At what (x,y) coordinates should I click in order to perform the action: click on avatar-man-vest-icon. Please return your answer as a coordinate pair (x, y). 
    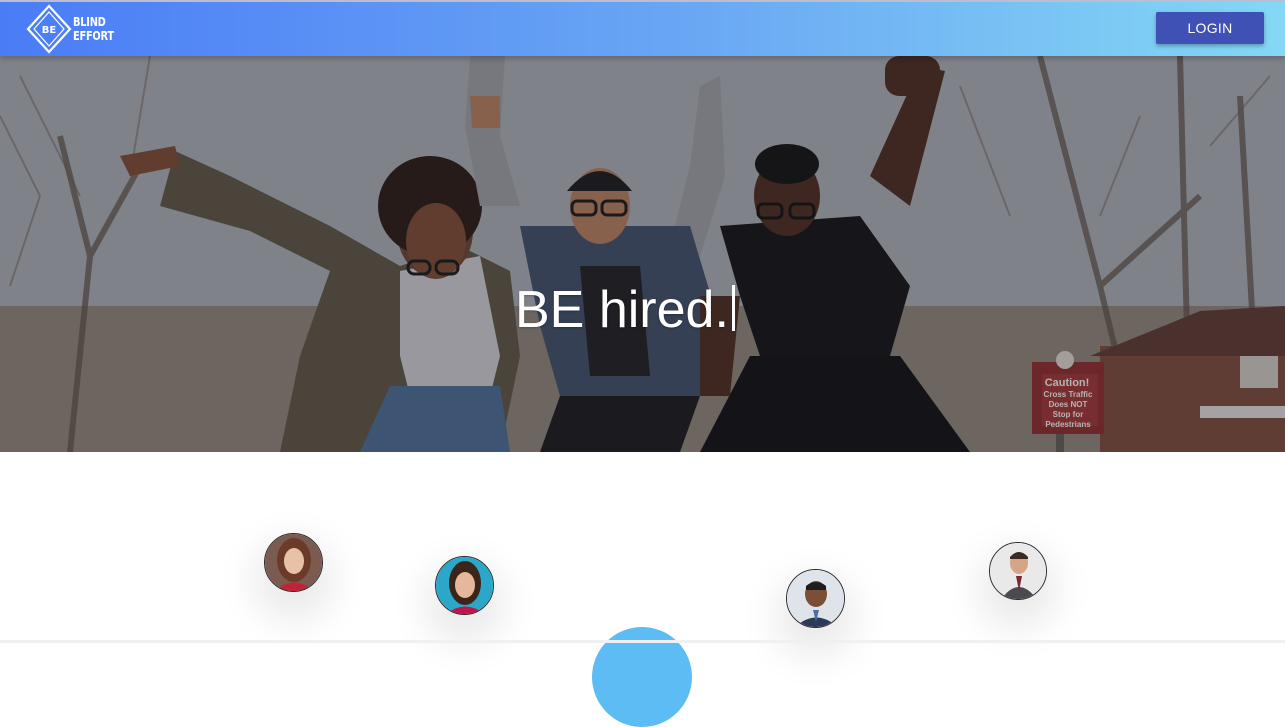
    Looking at the image, I should click on (1018, 571).